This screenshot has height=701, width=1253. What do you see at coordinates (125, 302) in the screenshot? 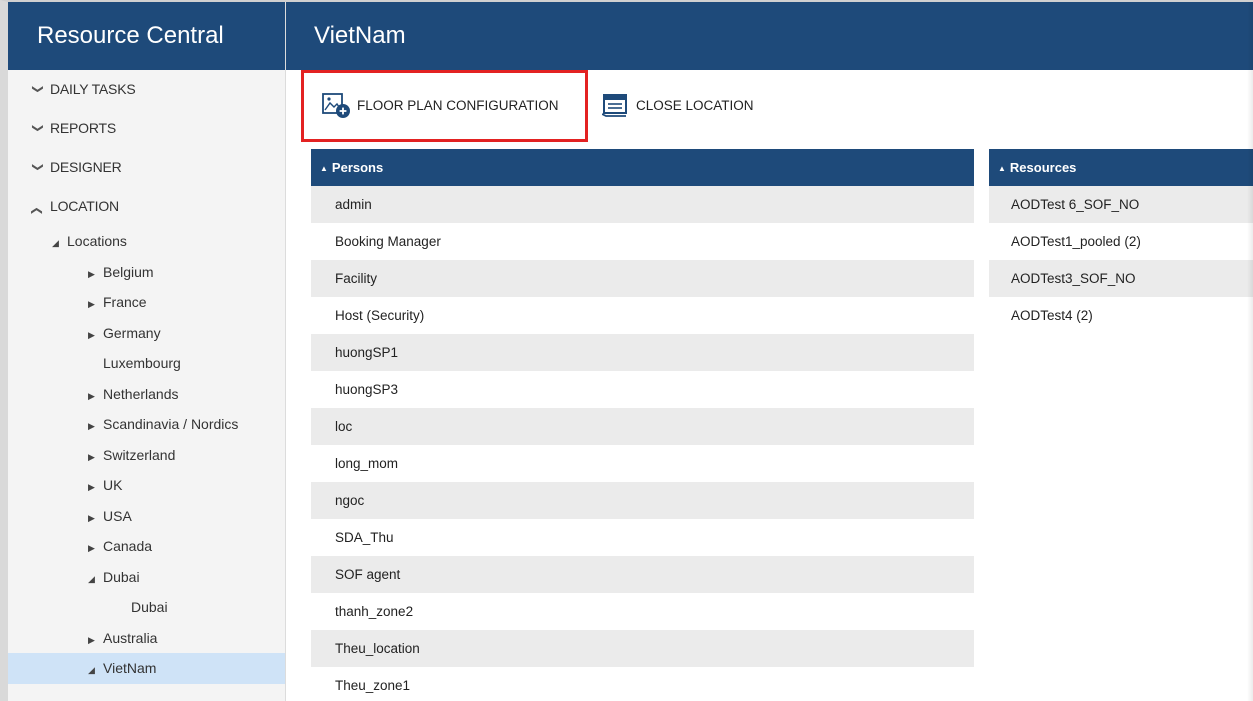
I see `tree-node-label: France` at bounding box center [125, 302].